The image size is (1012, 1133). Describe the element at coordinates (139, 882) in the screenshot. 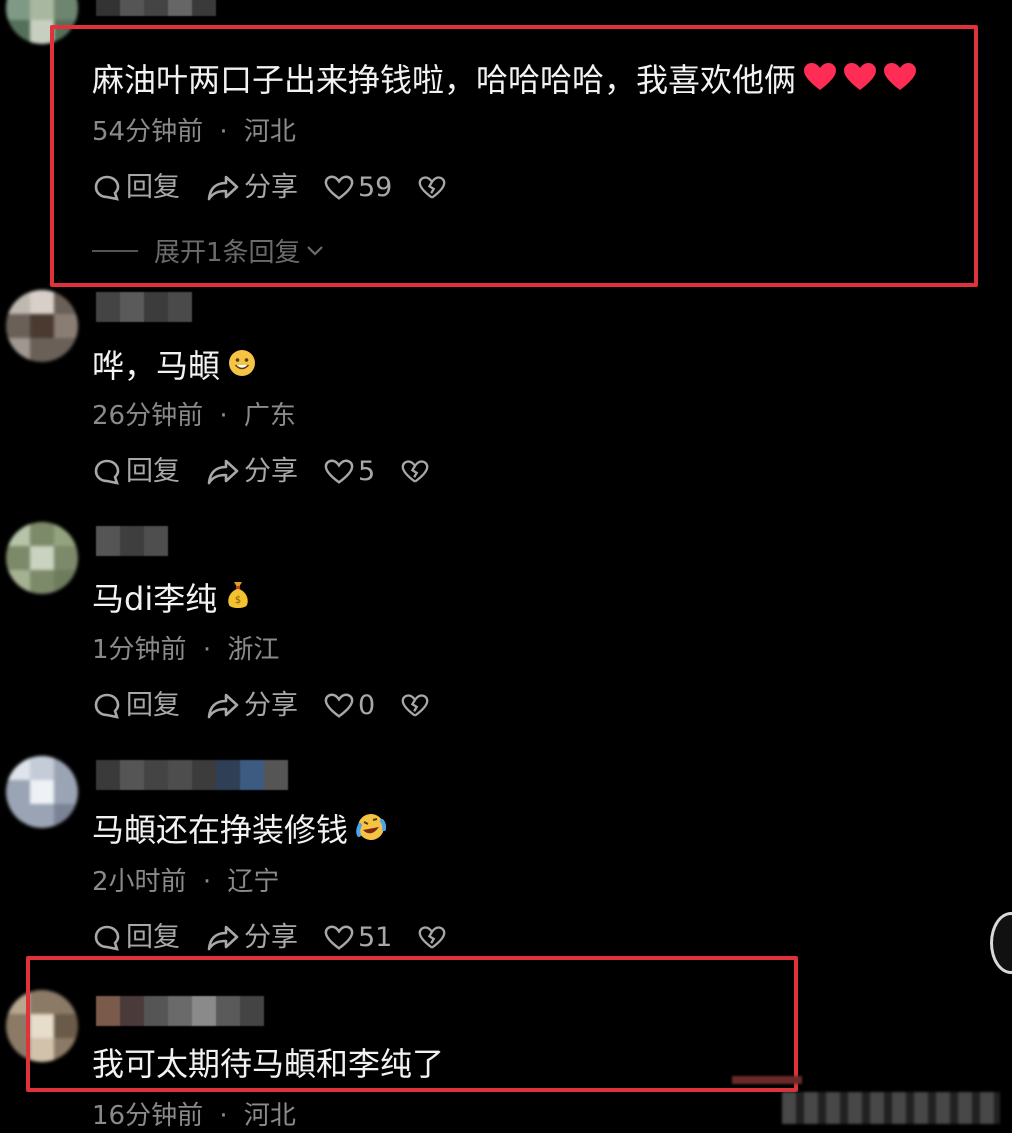

I see `comment-time: 2小时前` at that location.